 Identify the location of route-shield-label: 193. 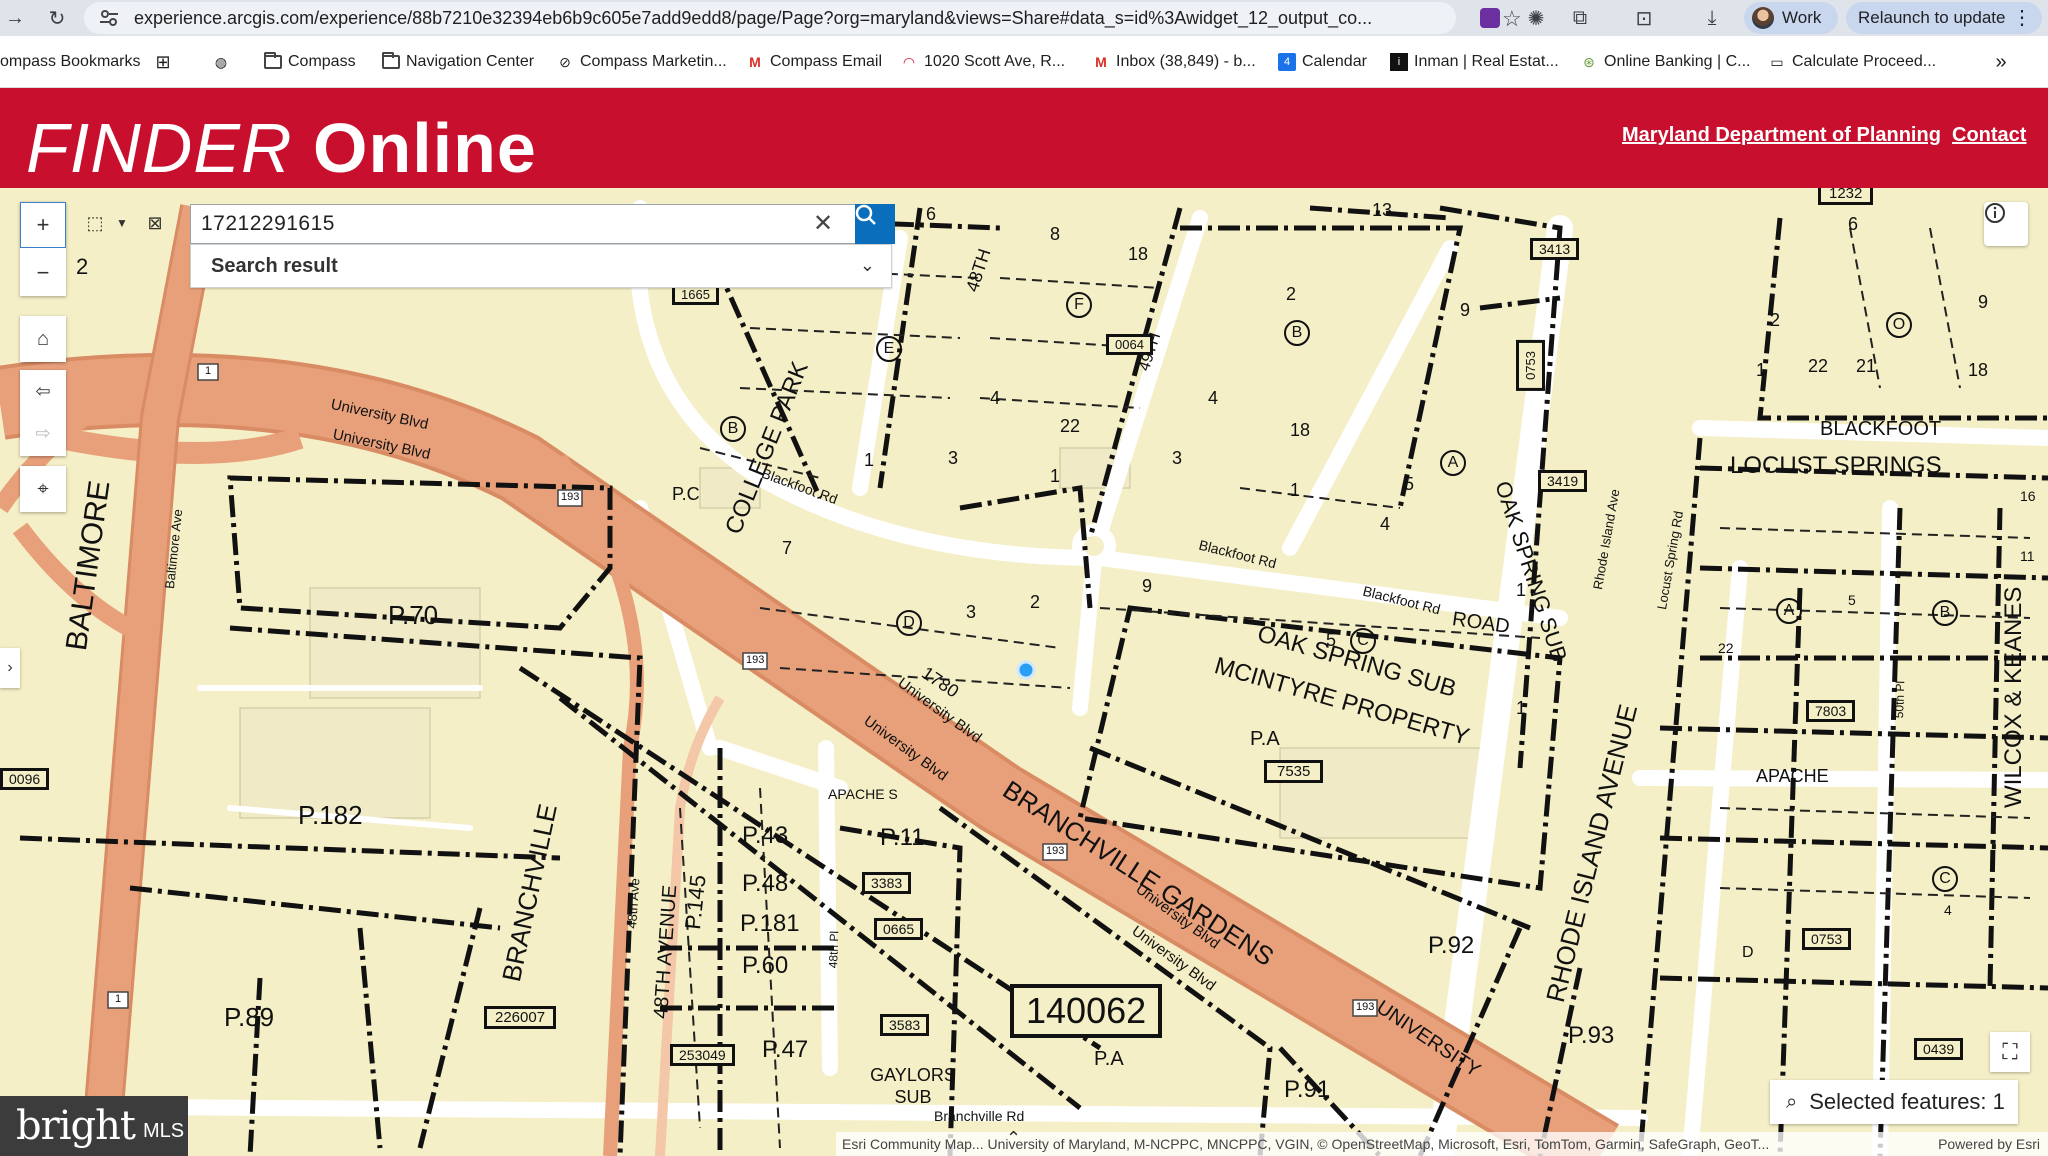
(1055, 851).